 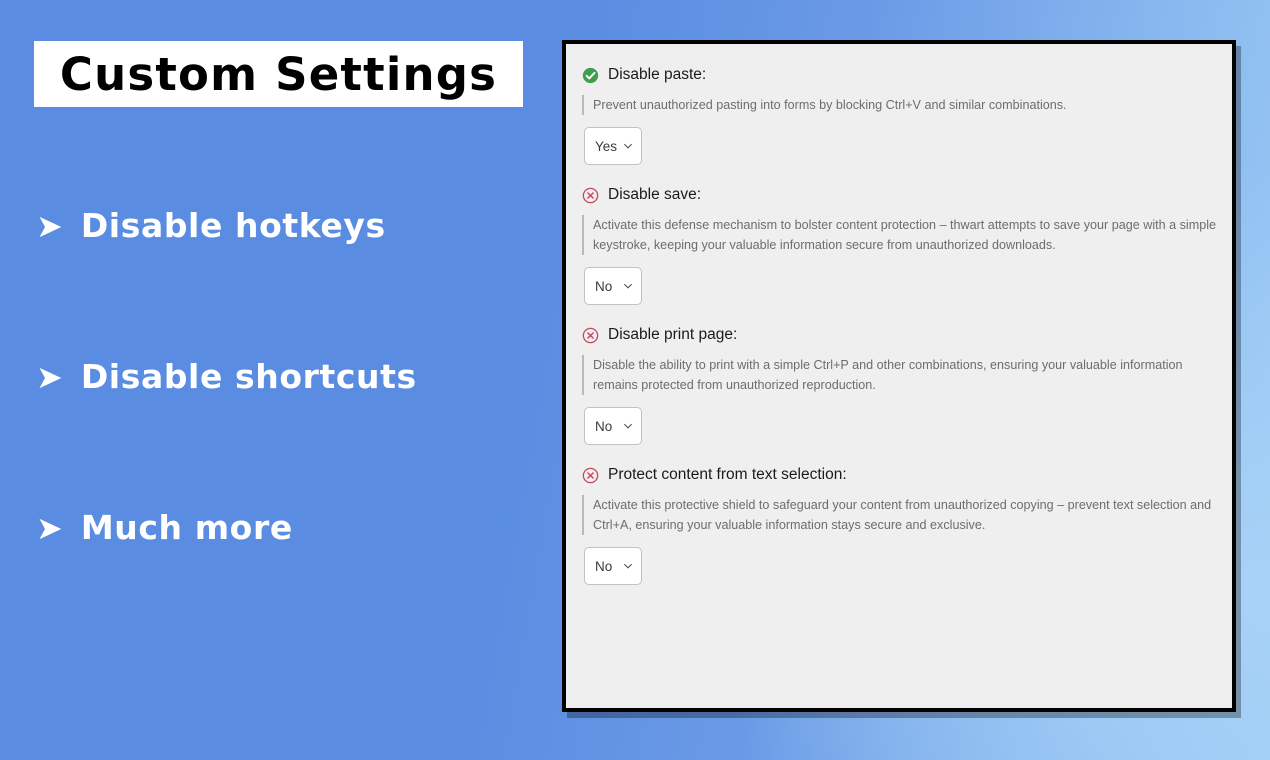 I want to click on feature-label: Much more, so click(x=186, y=527).